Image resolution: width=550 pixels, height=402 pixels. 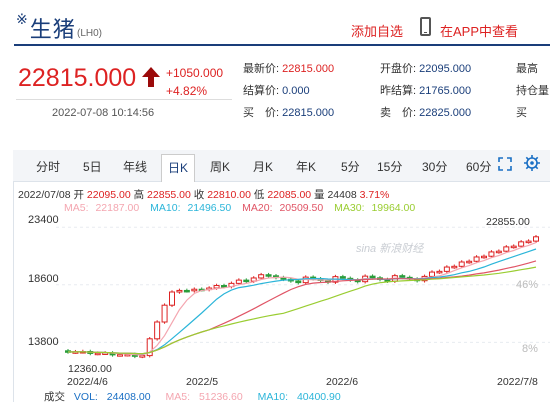 What do you see at coordinates (220, 166) in the screenshot?
I see `tab-weekly-k: 周K` at bounding box center [220, 166].